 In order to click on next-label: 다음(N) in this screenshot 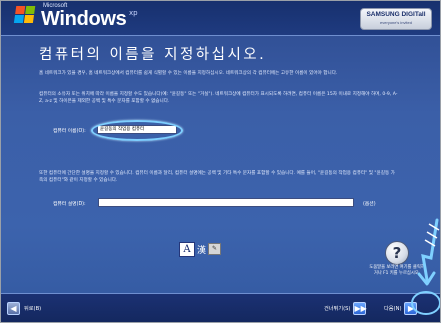, I will do `click(393, 309)`.